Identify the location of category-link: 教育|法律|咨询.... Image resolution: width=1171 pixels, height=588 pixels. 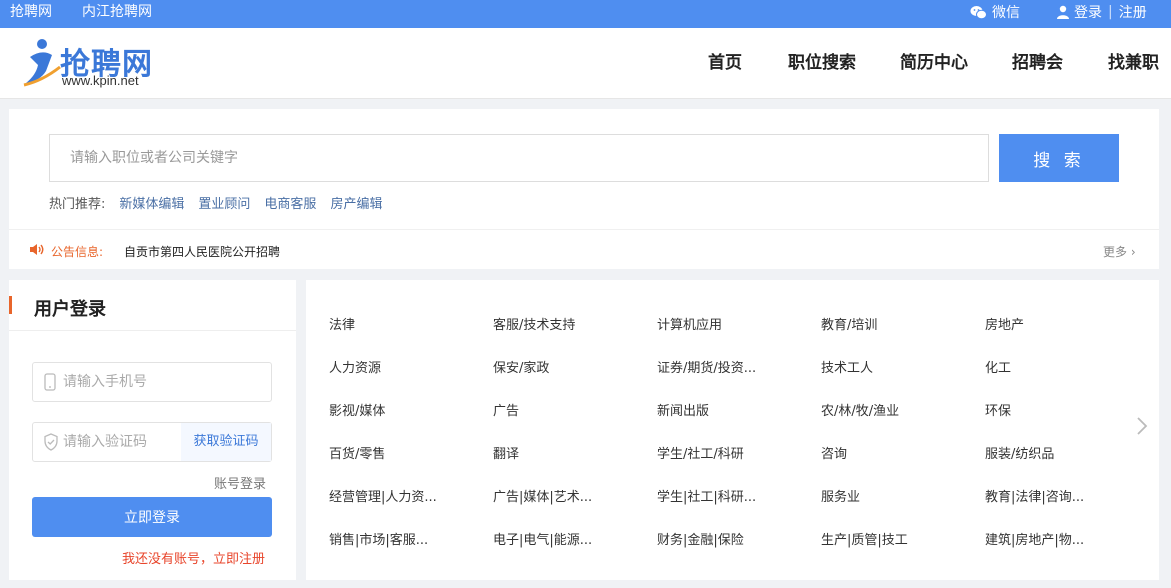
(1034, 495).